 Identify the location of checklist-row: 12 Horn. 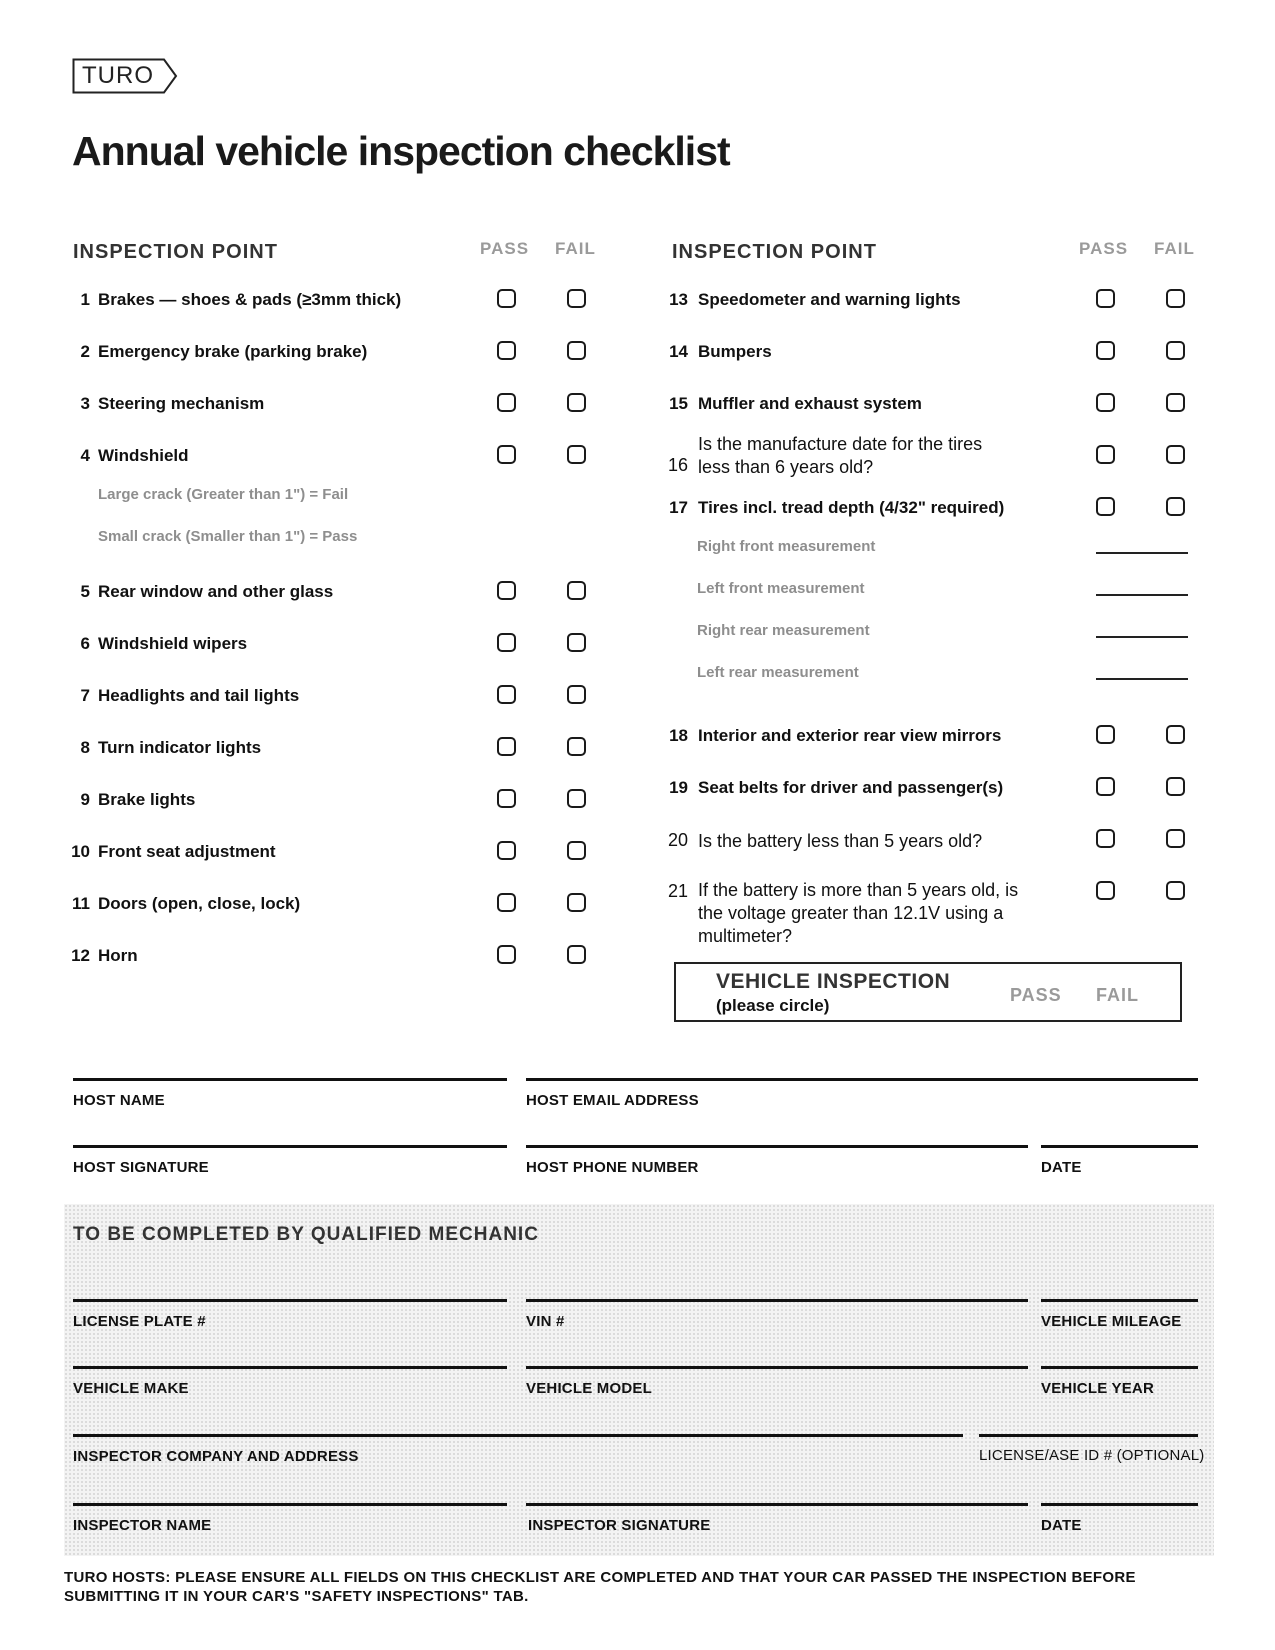
(340, 956).